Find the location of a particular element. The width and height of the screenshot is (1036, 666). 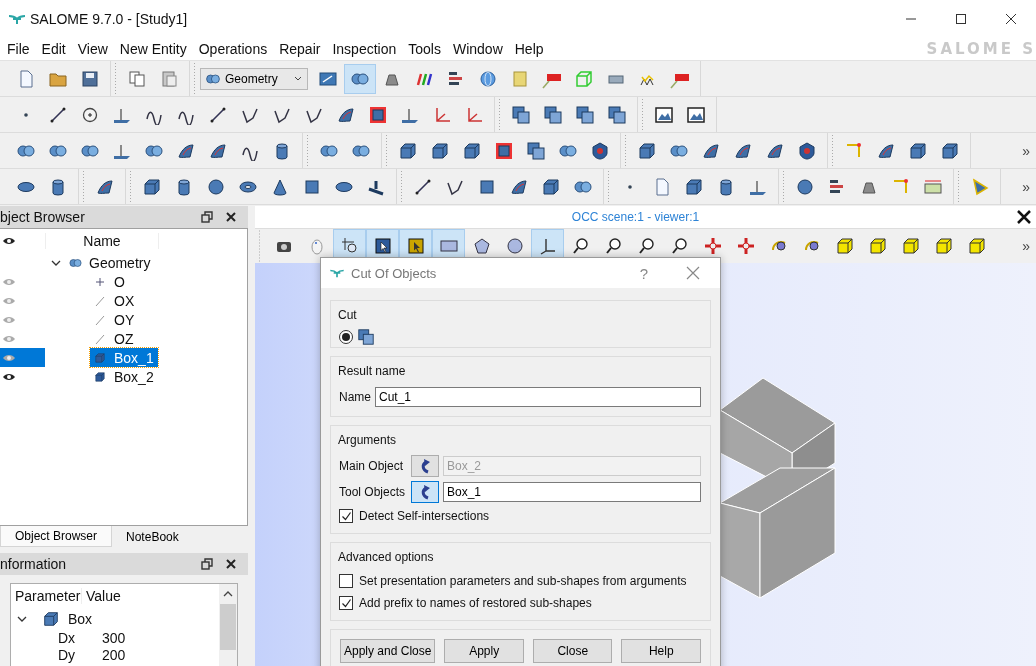

triangle-icon is located at coordinates (980, 186).